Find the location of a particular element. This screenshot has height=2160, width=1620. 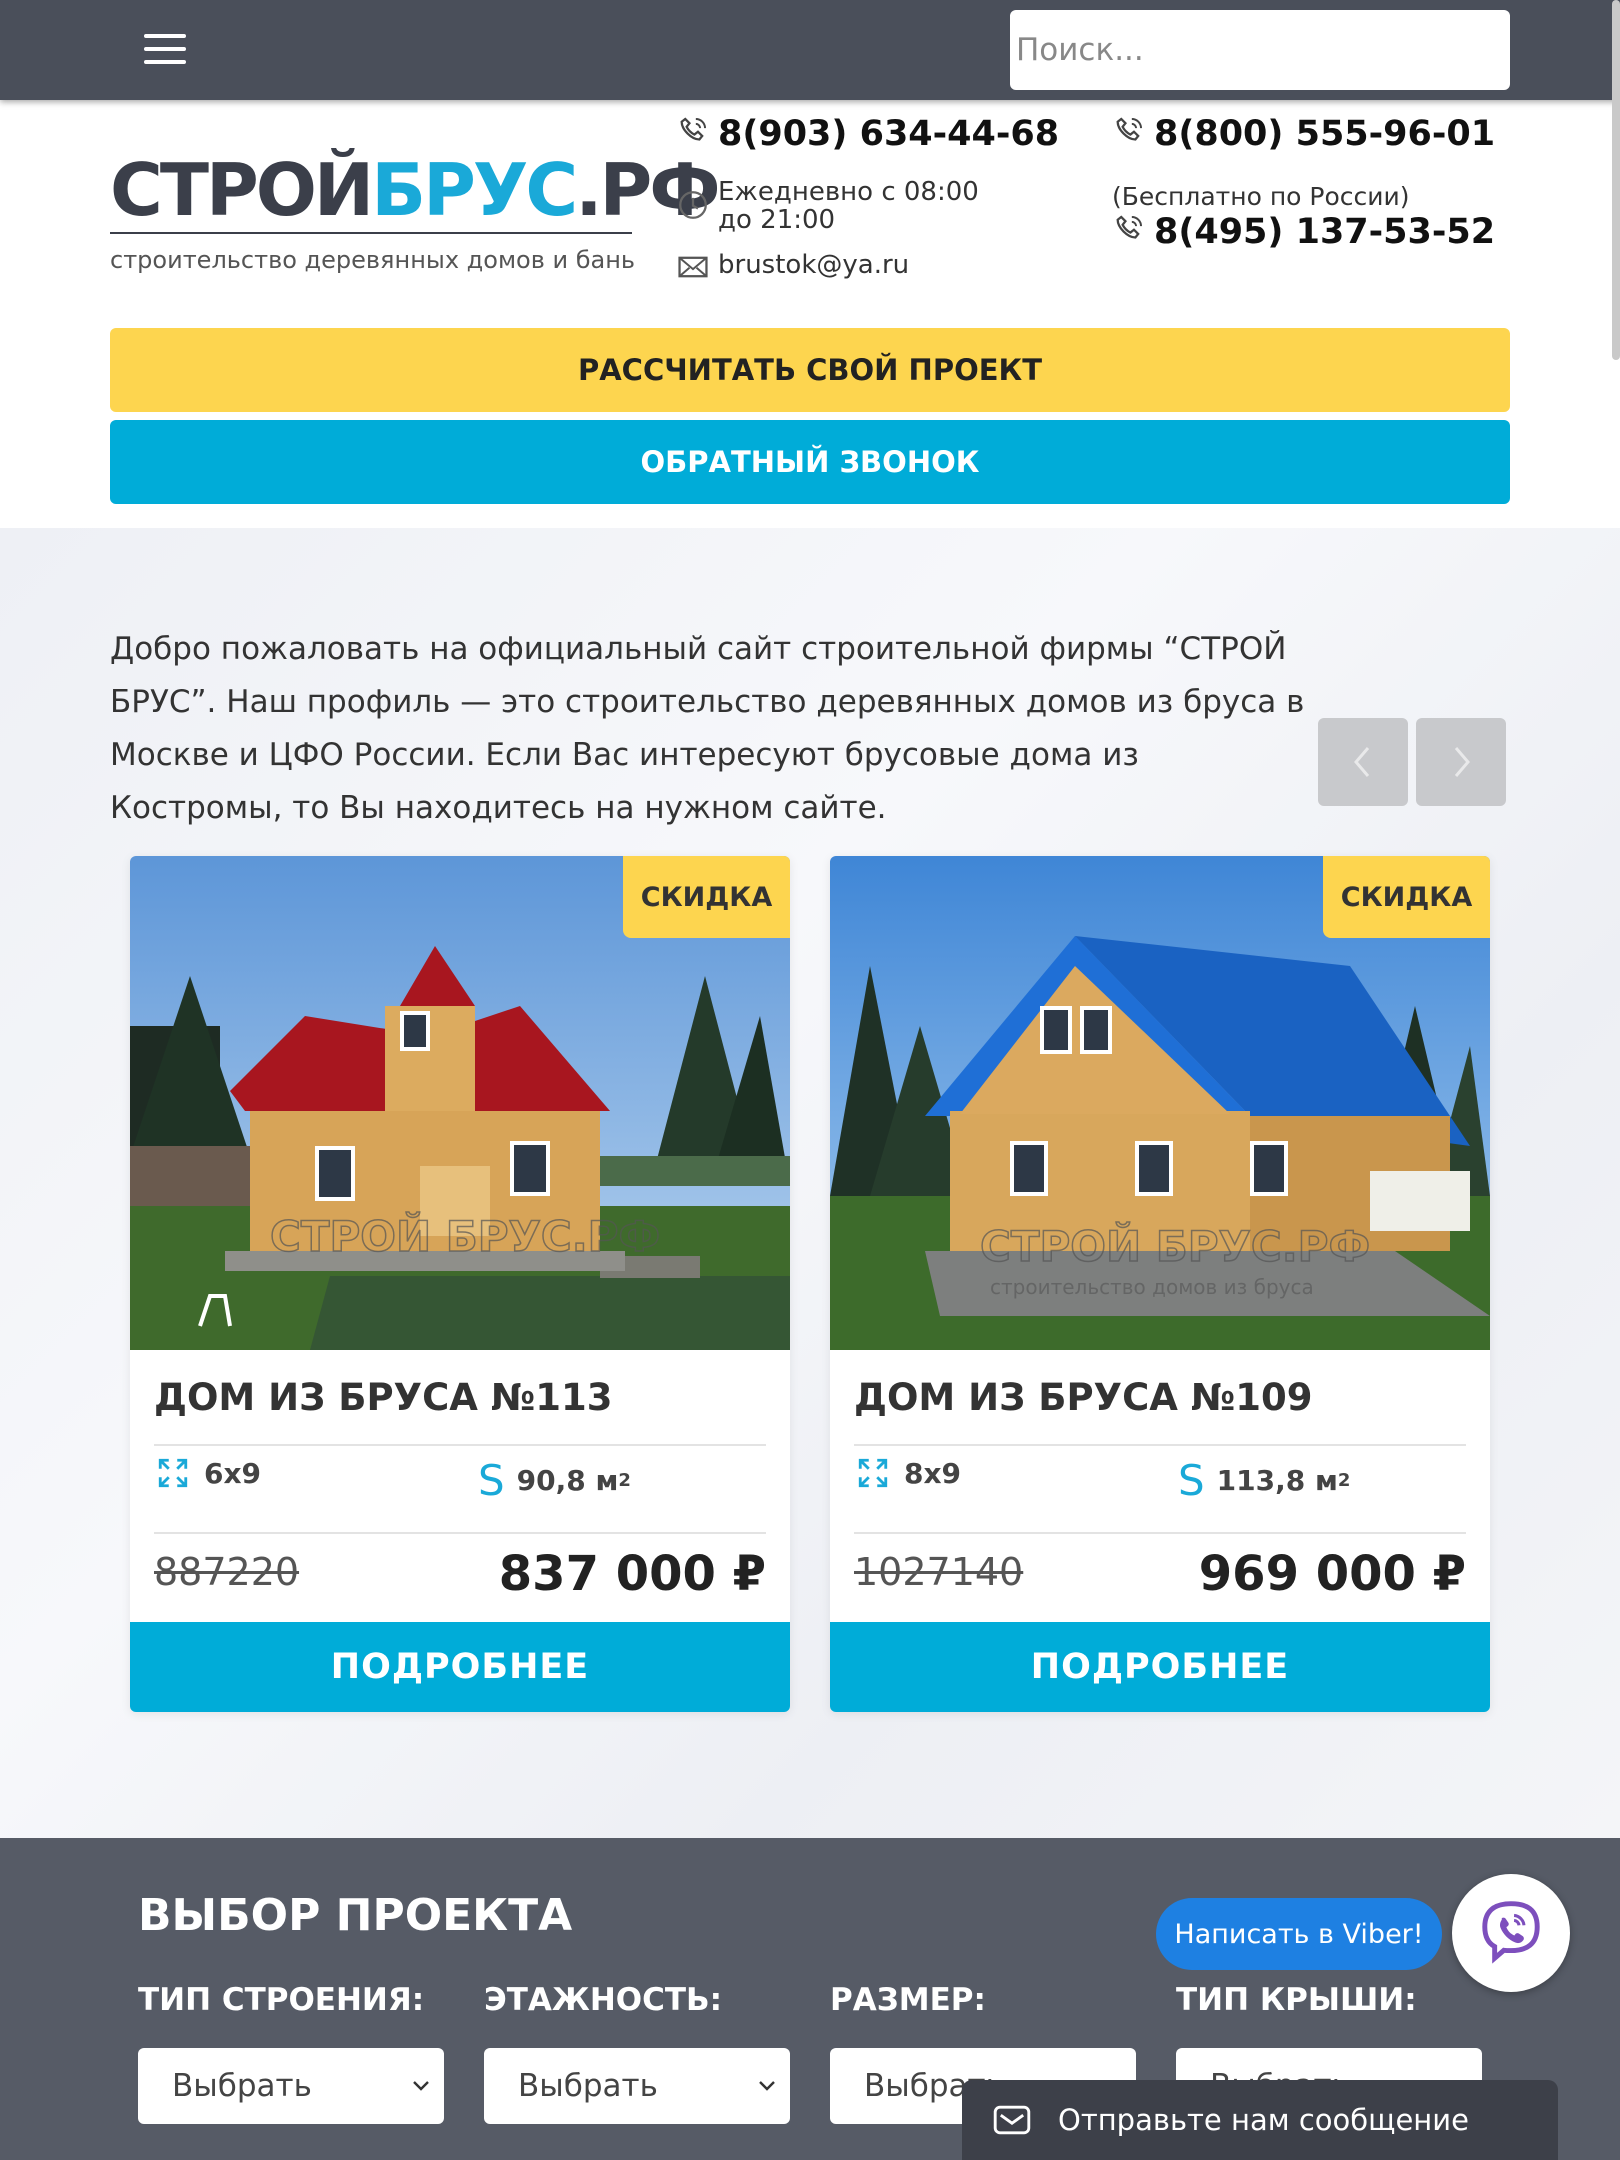

house-size: 8х9 is located at coordinates (907, 1473).